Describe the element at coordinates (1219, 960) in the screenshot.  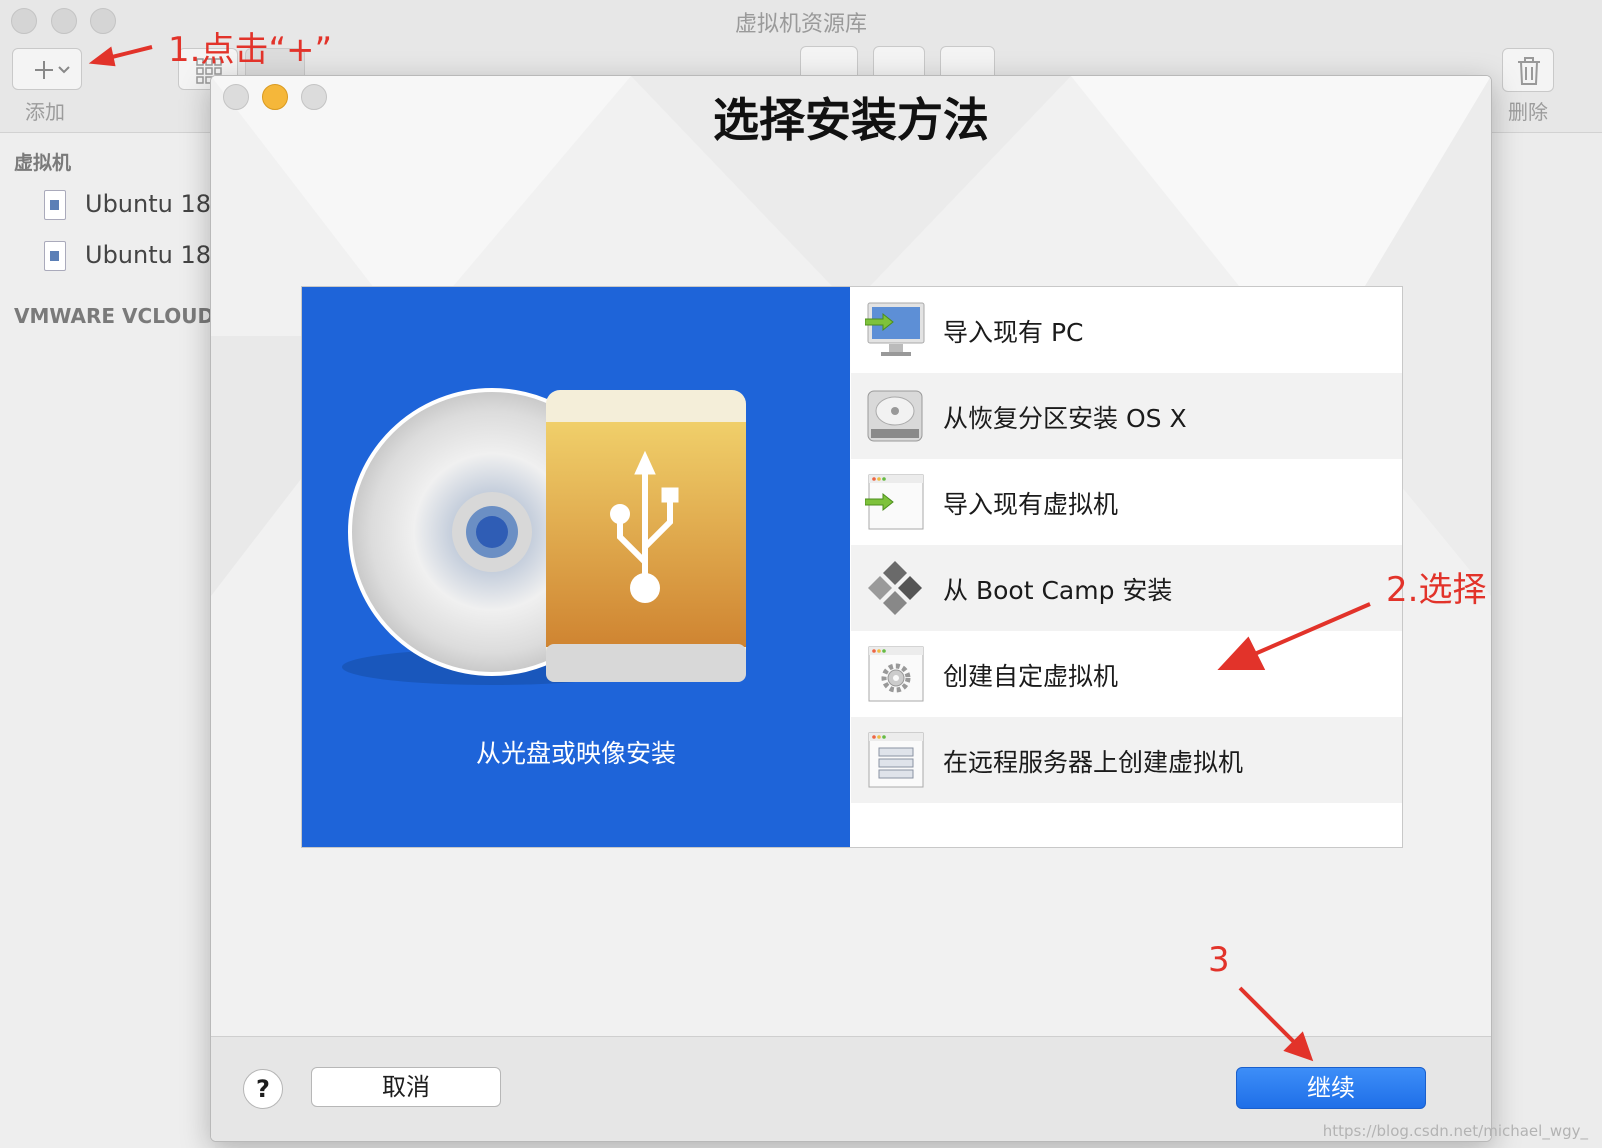
I see `annotation-step3: 3` at that location.